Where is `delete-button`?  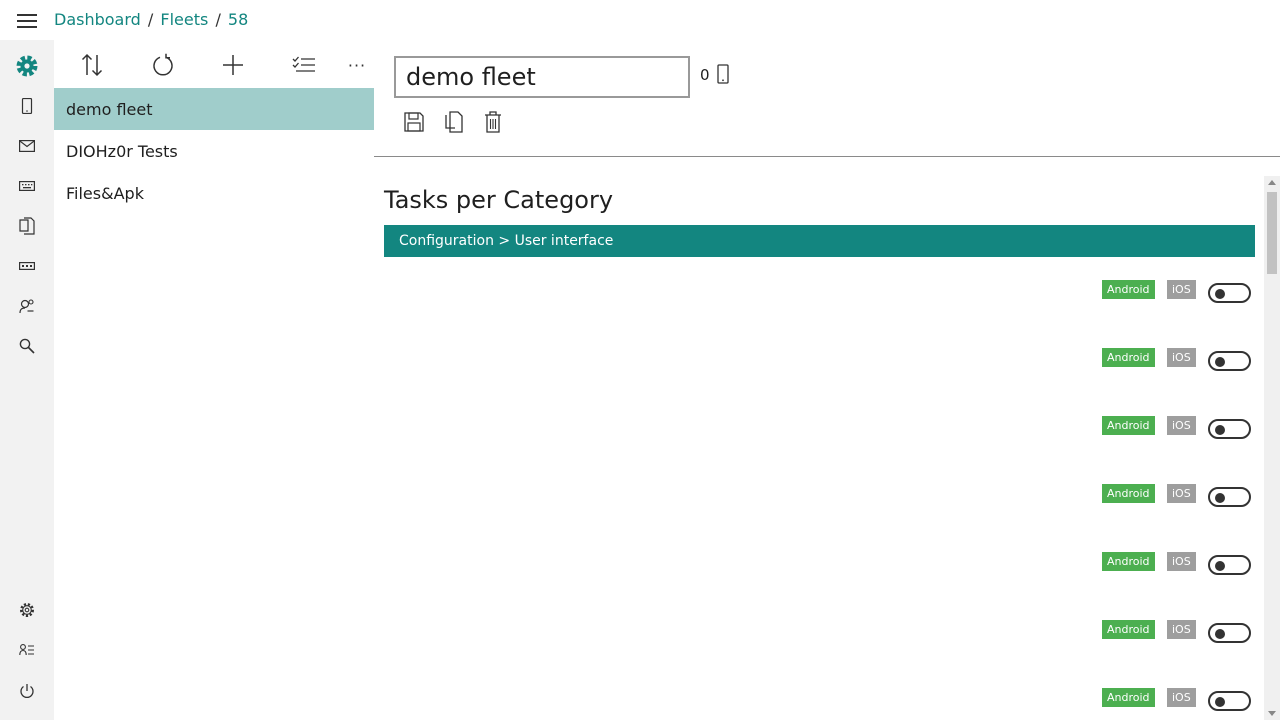 delete-button is located at coordinates (493, 122).